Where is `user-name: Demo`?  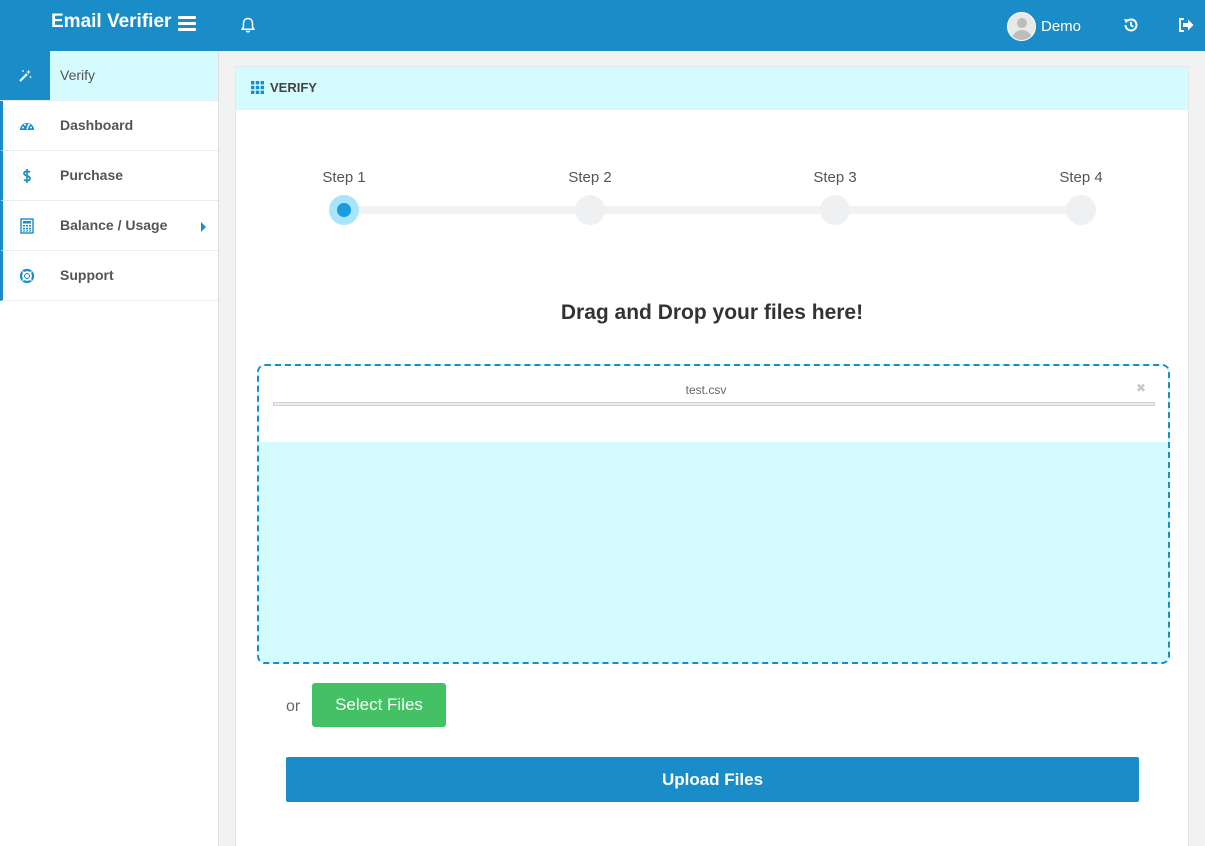
user-name: Demo is located at coordinates (1061, 26).